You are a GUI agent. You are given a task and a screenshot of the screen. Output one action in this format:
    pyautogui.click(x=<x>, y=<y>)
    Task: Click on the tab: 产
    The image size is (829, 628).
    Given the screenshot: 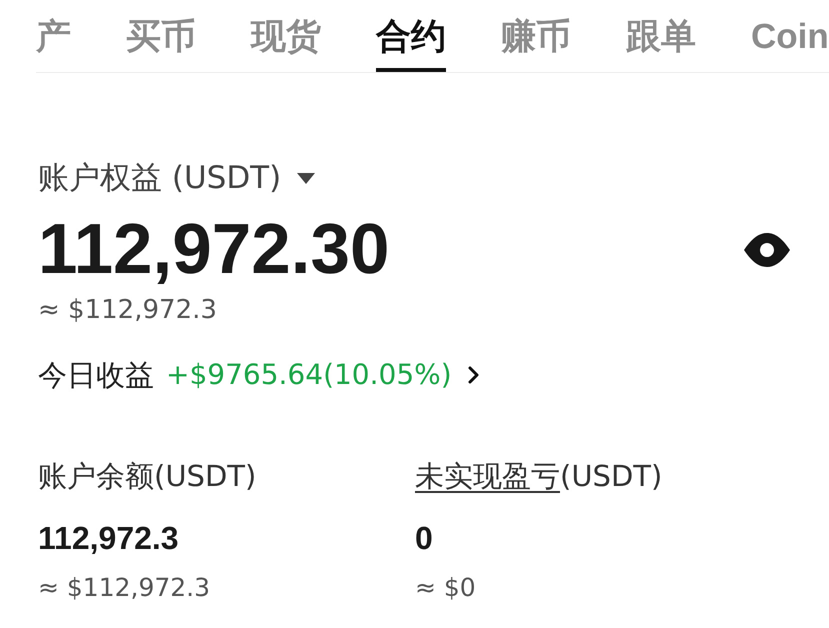 What is the action you would take?
    pyautogui.click(x=53, y=36)
    